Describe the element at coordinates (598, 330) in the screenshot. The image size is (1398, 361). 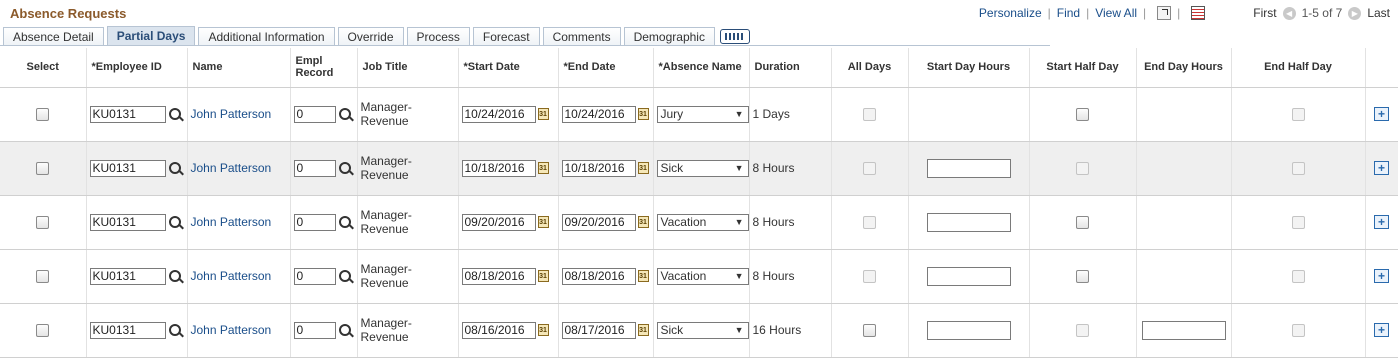
I see `end-date-field: 08/17/2016` at that location.